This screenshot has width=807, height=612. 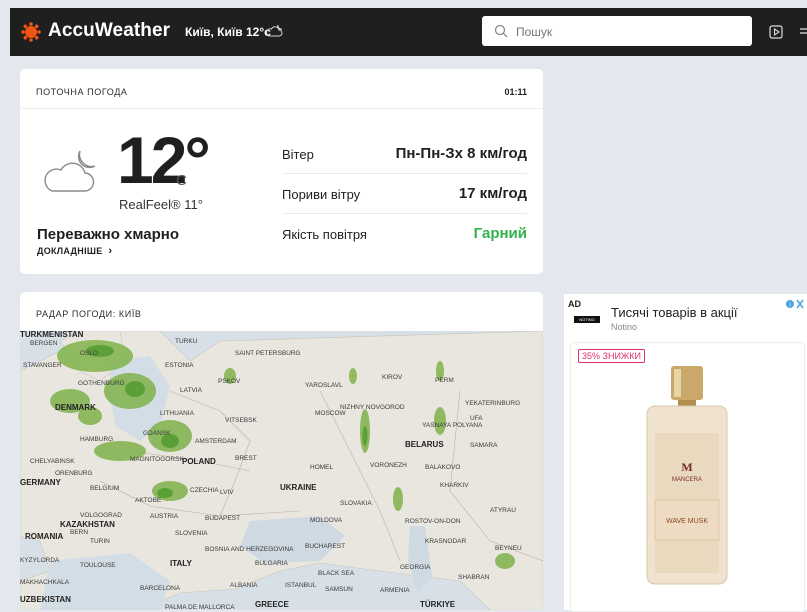 I want to click on map-label: SAMARA, so click(x=484, y=445).